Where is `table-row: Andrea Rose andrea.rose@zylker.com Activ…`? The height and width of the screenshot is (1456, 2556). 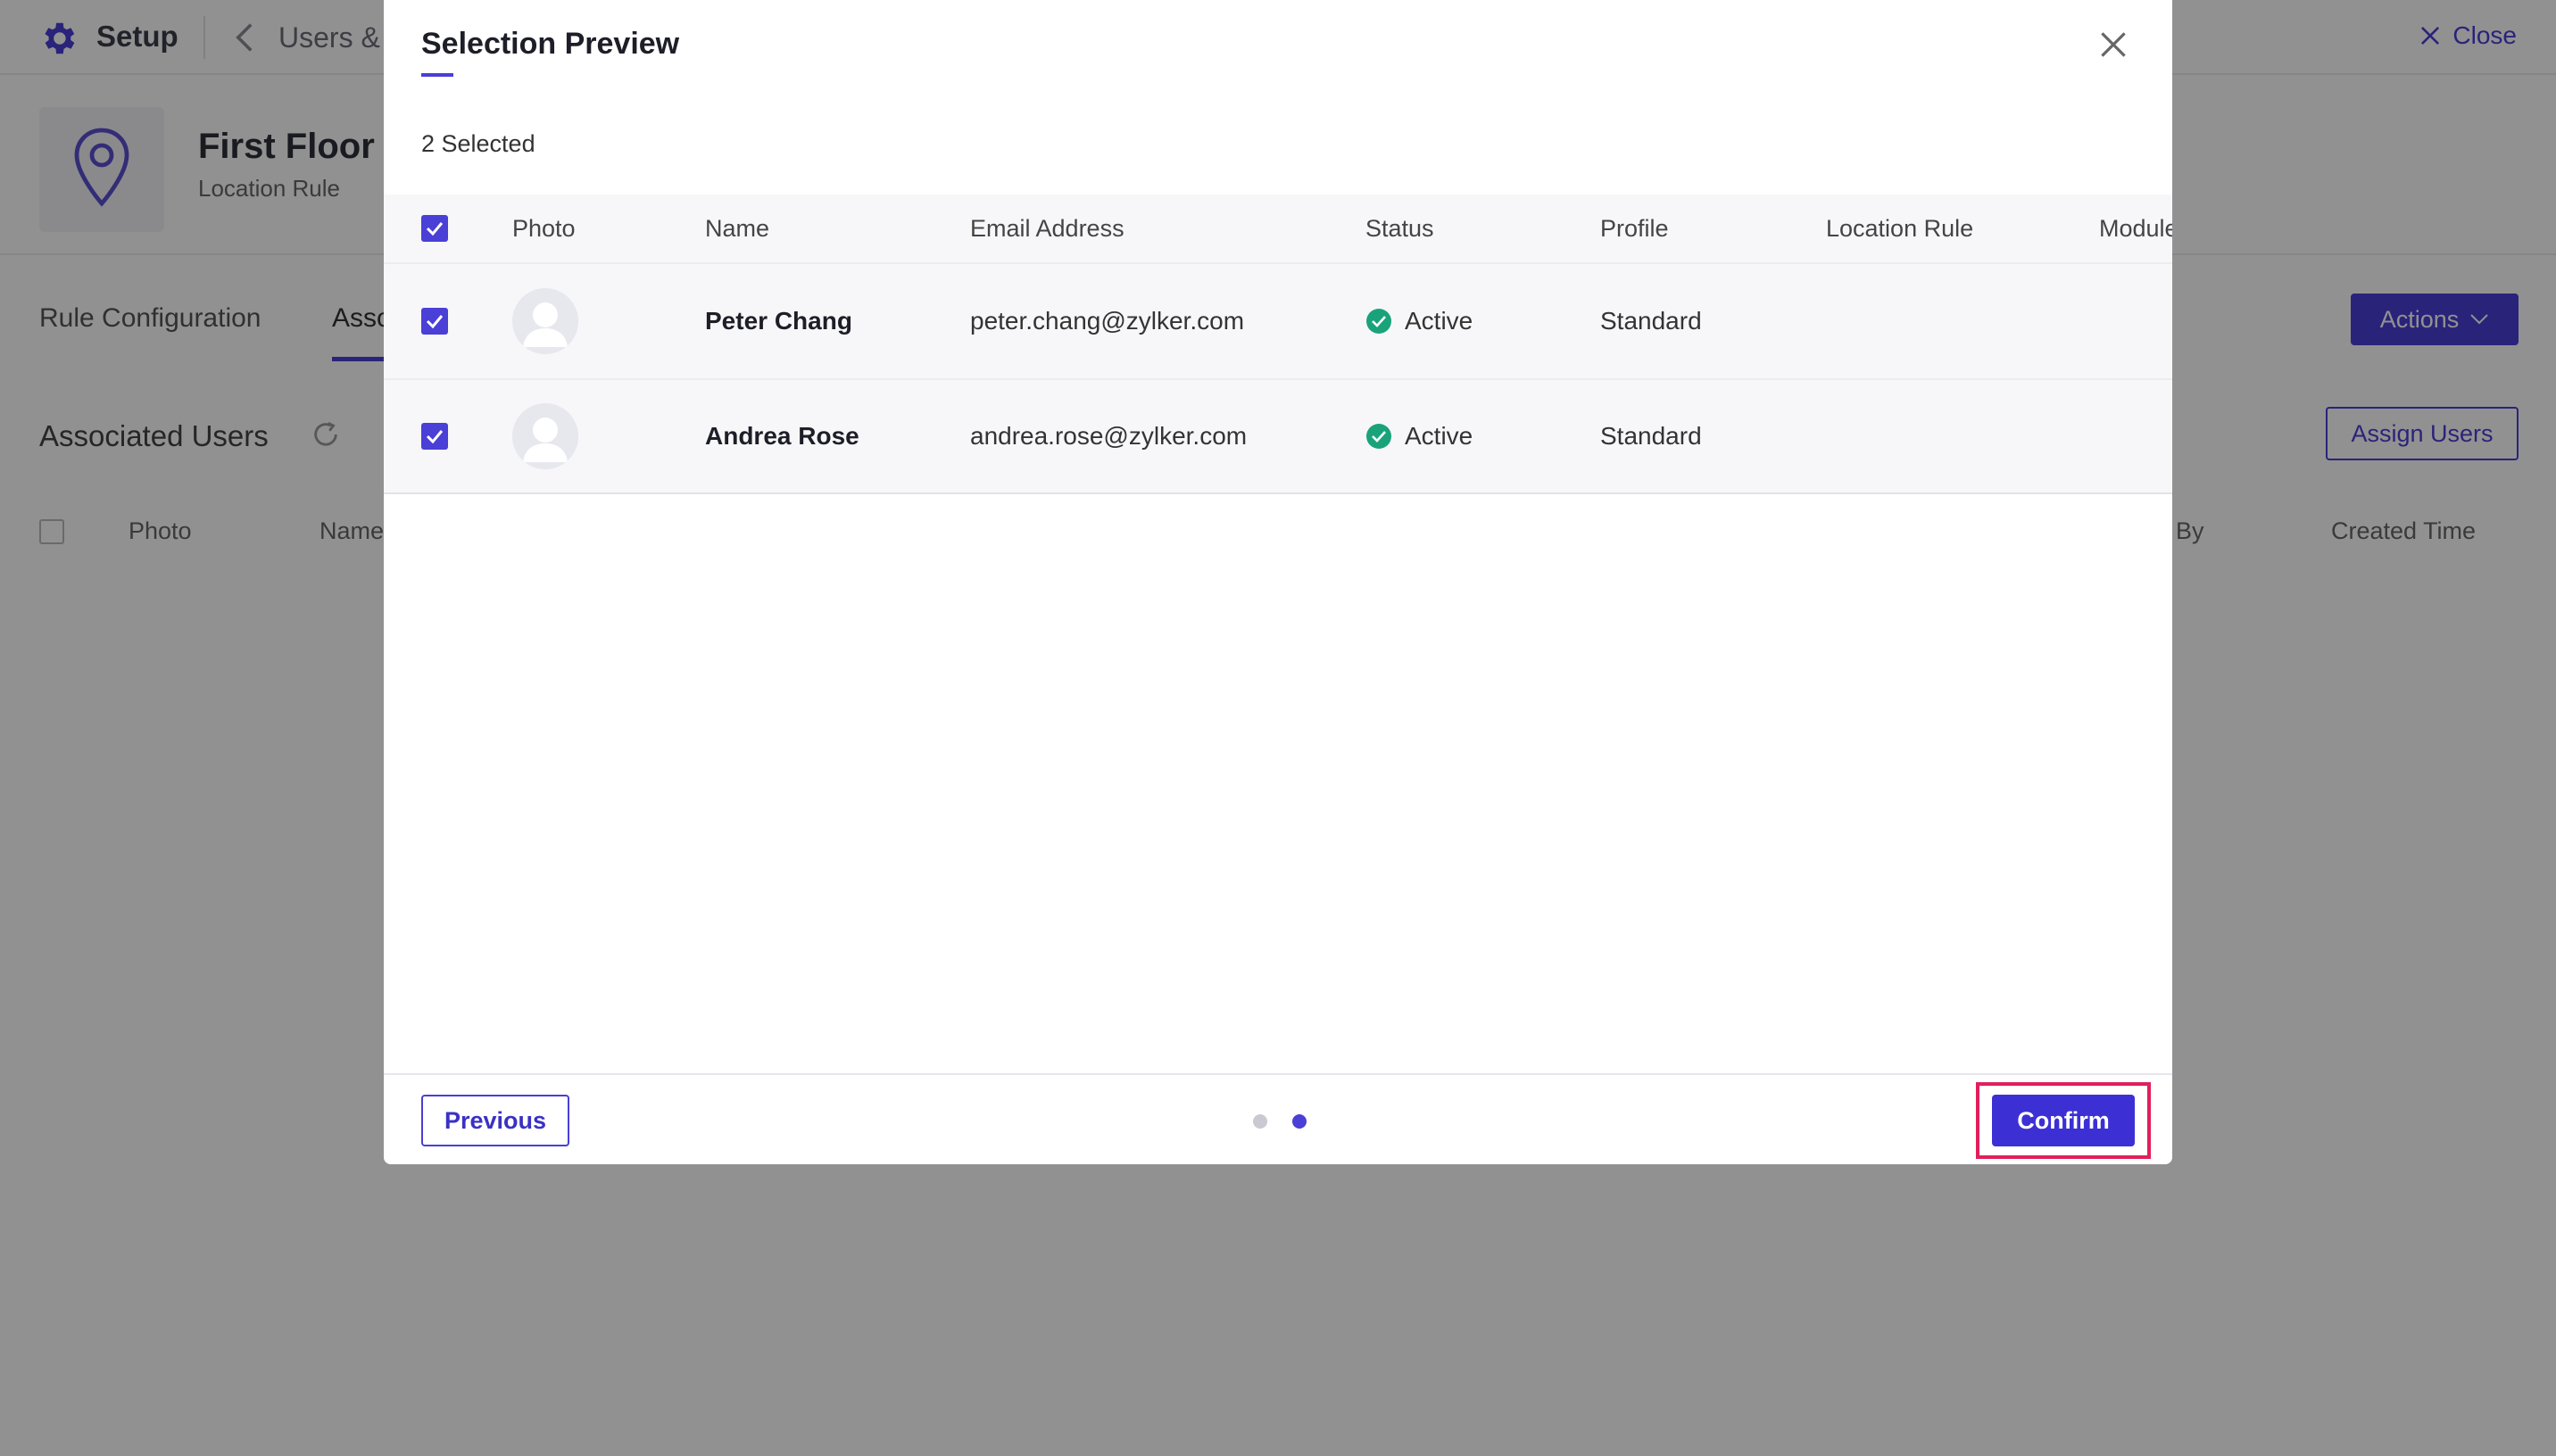
table-row: Andrea Rose andrea.rose@zylker.com Activ… is located at coordinates (1278, 436).